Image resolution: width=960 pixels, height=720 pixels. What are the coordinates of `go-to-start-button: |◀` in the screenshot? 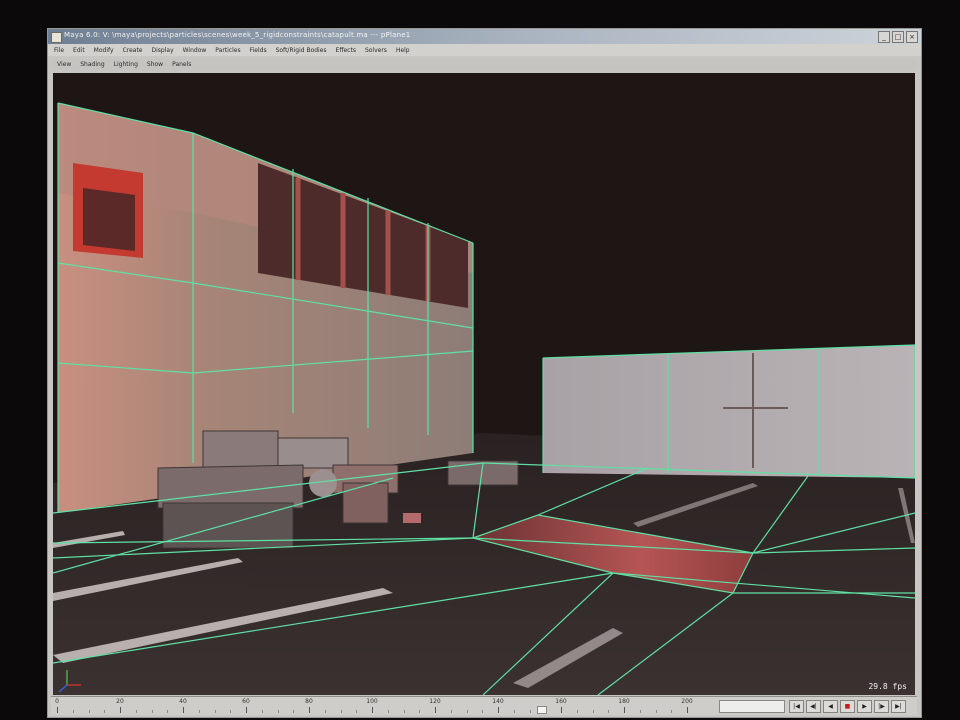 It's located at (796, 706).